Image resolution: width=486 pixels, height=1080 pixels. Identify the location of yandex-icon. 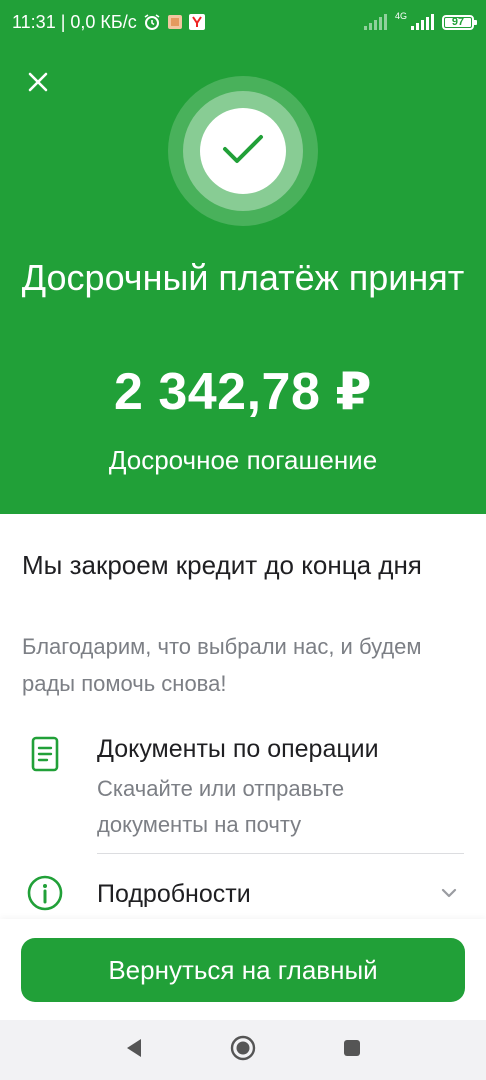
(196, 22).